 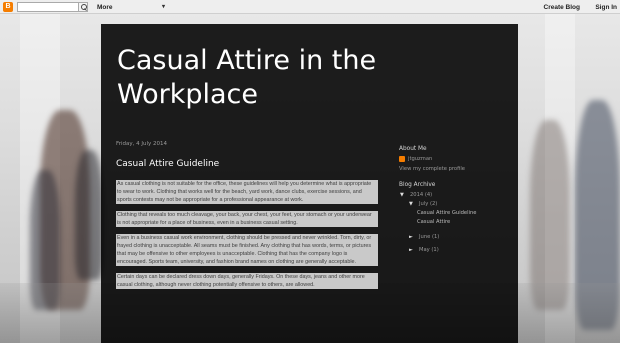 I want to click on more-dropdown: More ▾, so click(x=132, y=7).